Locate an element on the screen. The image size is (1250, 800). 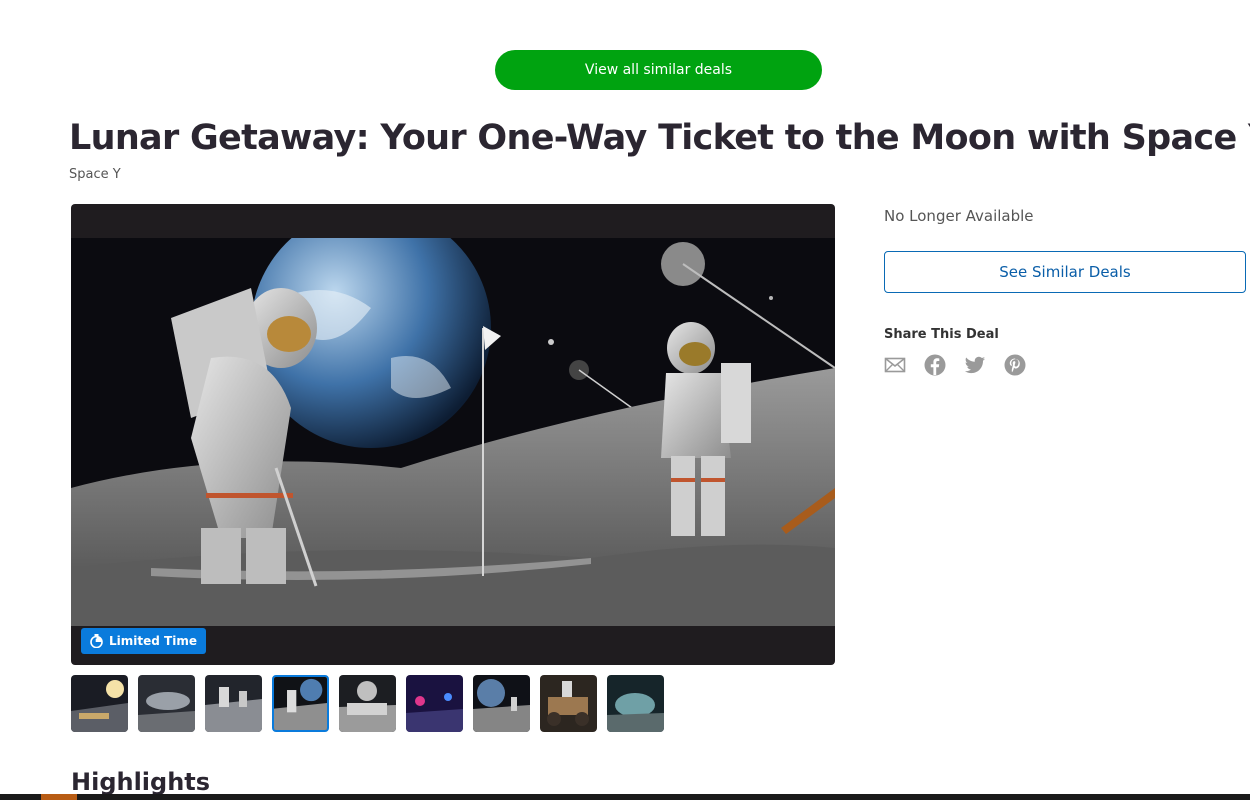
email-icon is located at coordinates (895, 365).